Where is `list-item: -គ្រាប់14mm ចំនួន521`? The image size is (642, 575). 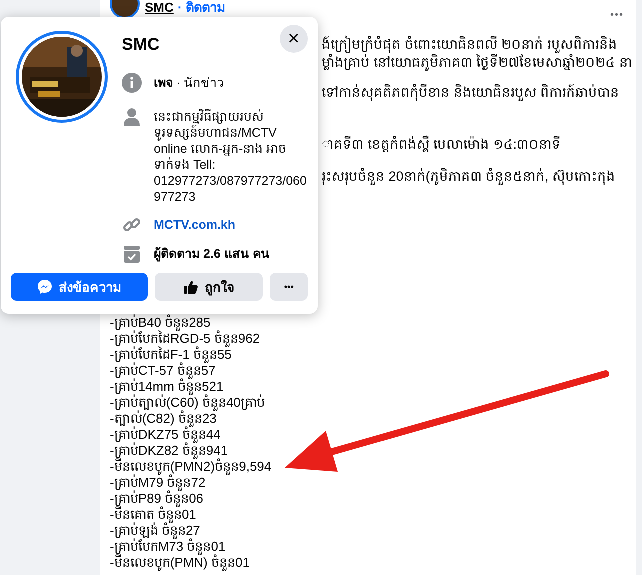
list-item: -គ្រាប់14mm ចំនួន521 is located at coordinates (167, 387).